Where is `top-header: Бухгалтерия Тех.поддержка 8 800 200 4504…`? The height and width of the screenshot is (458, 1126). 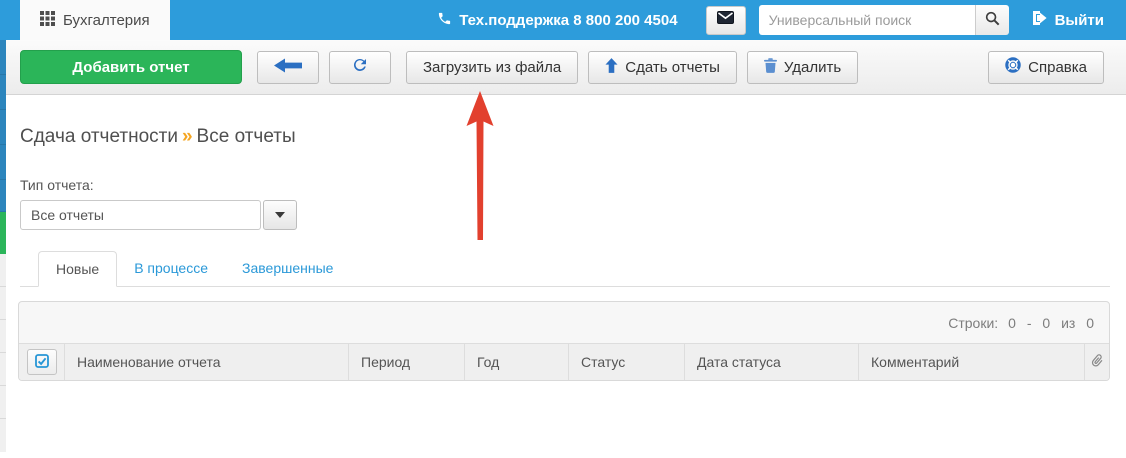
top-header: Бухгалтерия Тех.поддержка 8 800 200 4504… is located at coordinates (563, 20).